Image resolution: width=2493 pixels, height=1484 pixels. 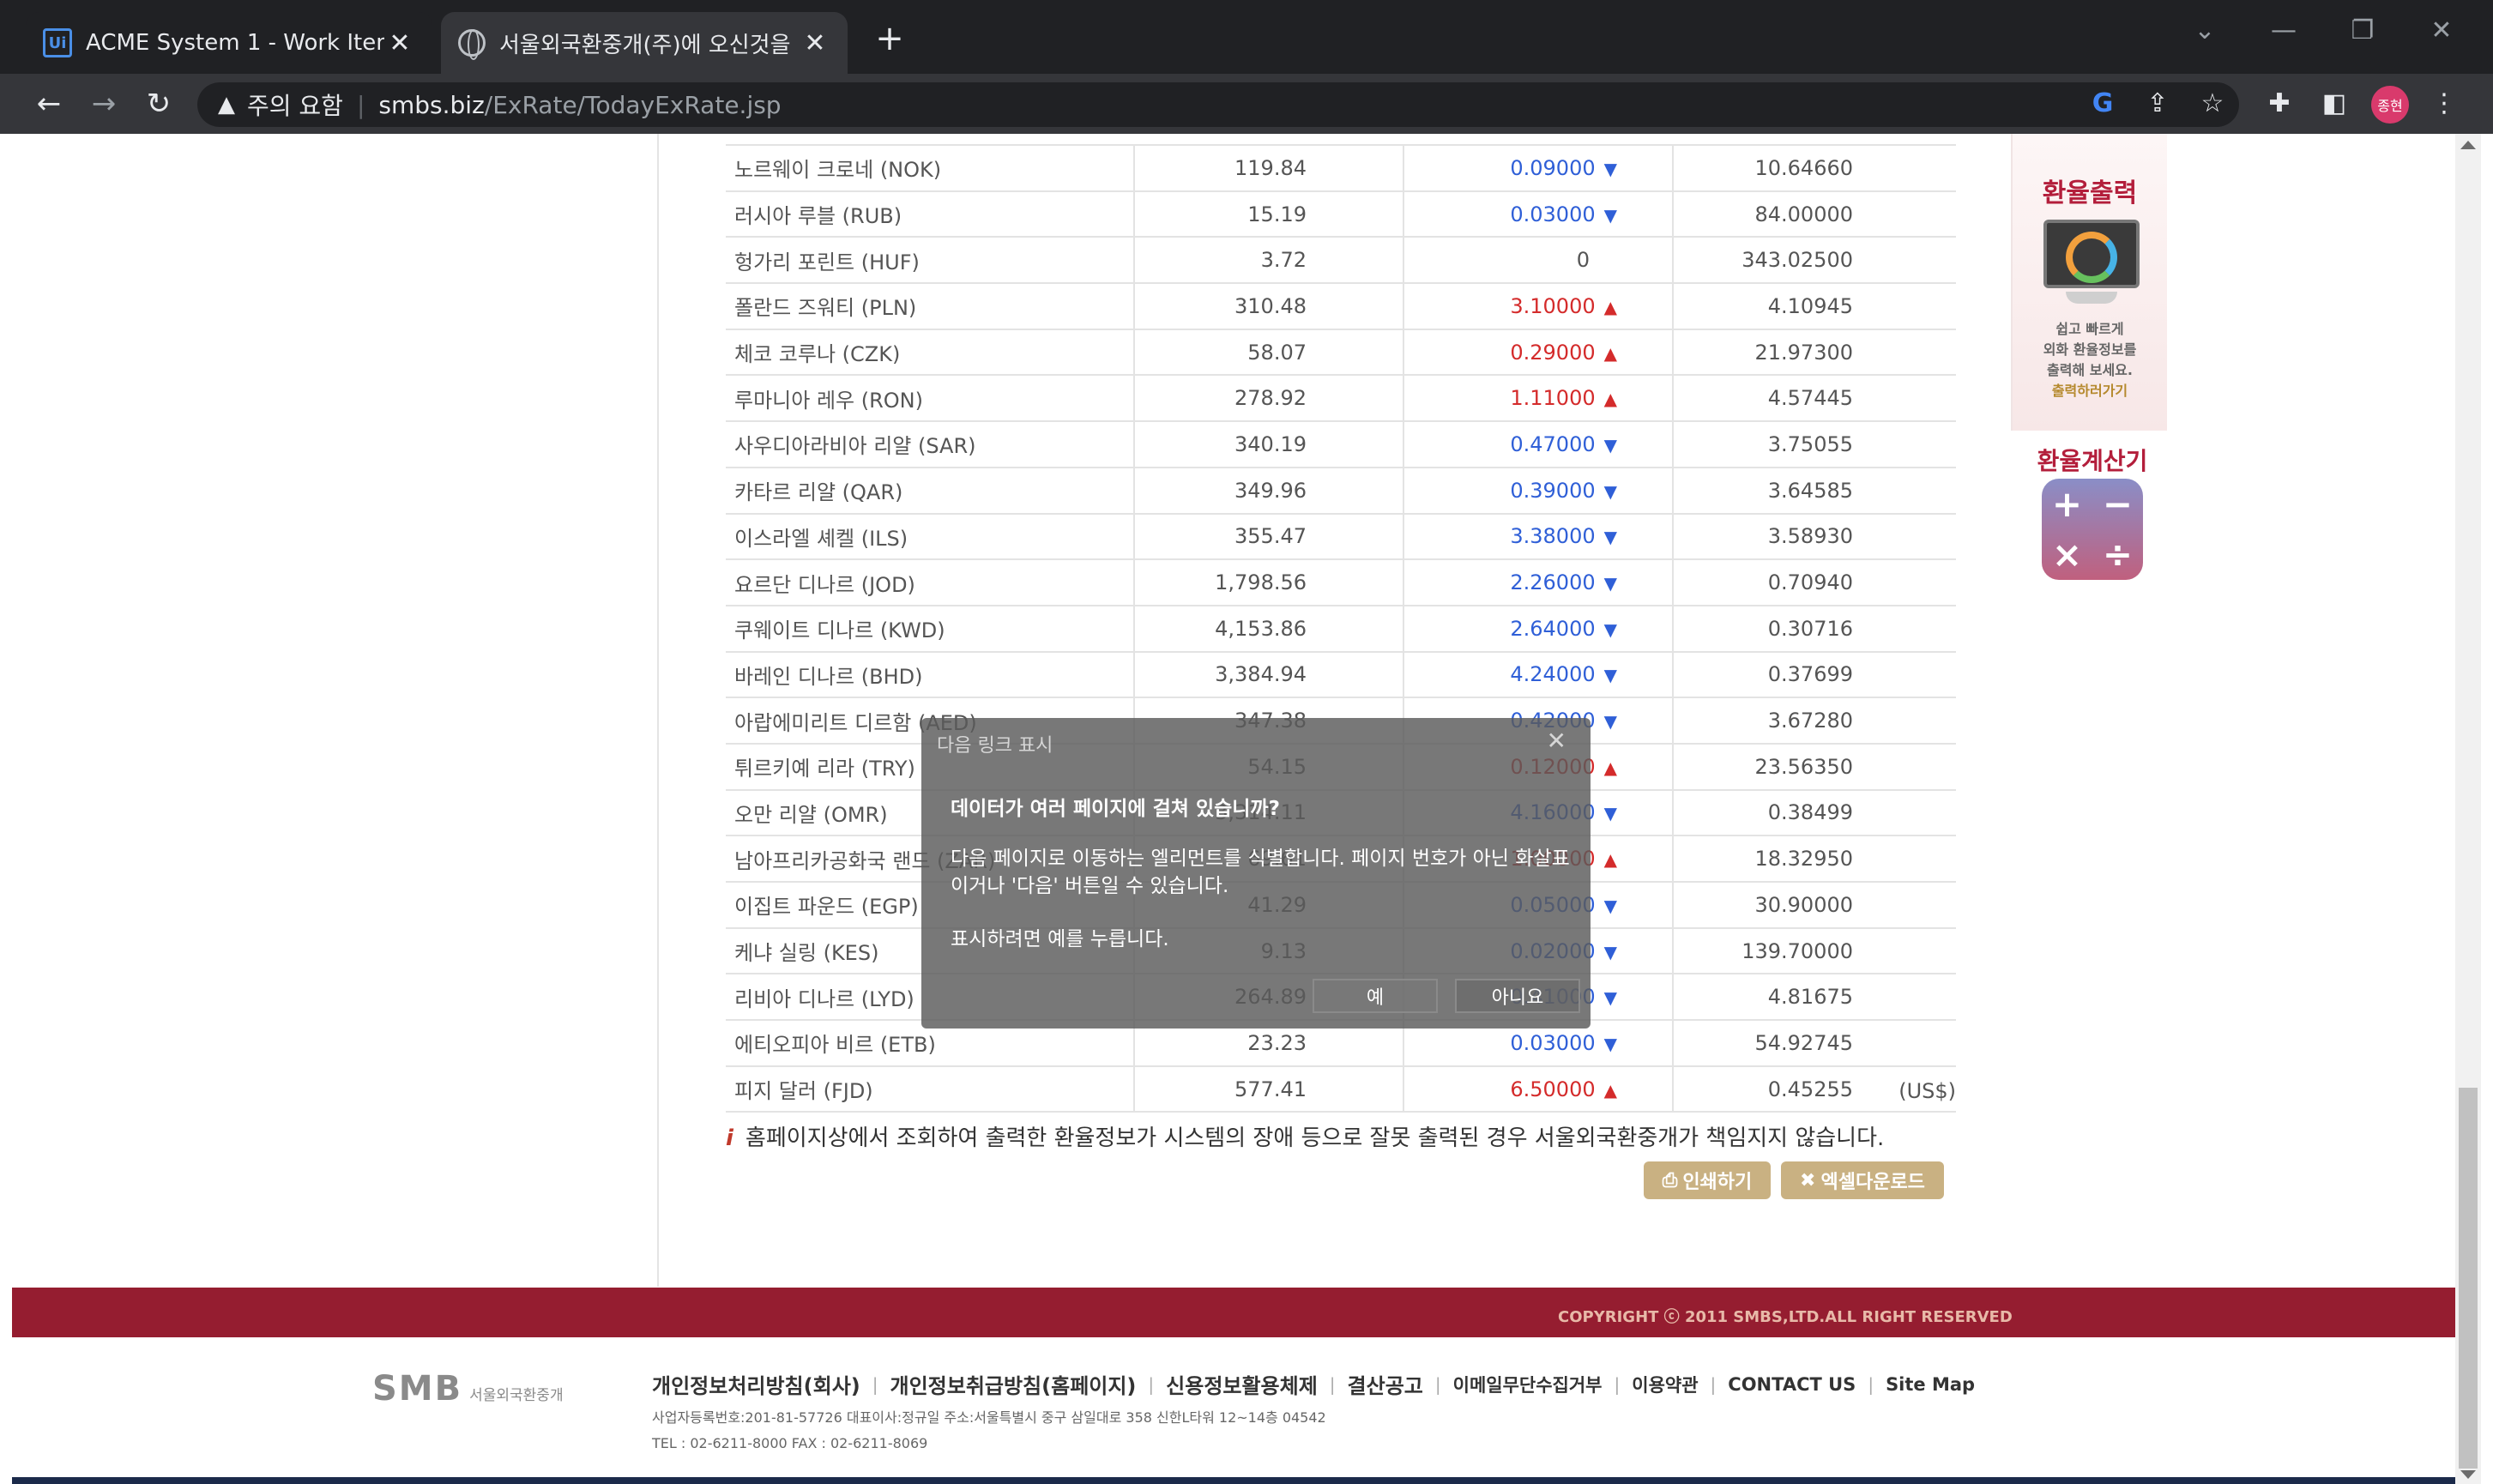 What do you see at coordinates (2067, 504) in the screenshot?
I see `plus-icon: +` at bounding box center [2067, 504].